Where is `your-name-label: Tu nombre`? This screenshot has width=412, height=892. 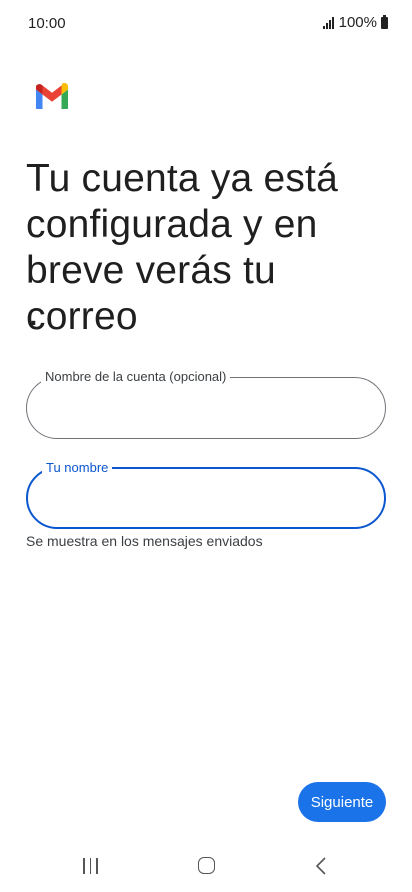
your-name-label: Tu nombre is located at coordinates (77, 468).